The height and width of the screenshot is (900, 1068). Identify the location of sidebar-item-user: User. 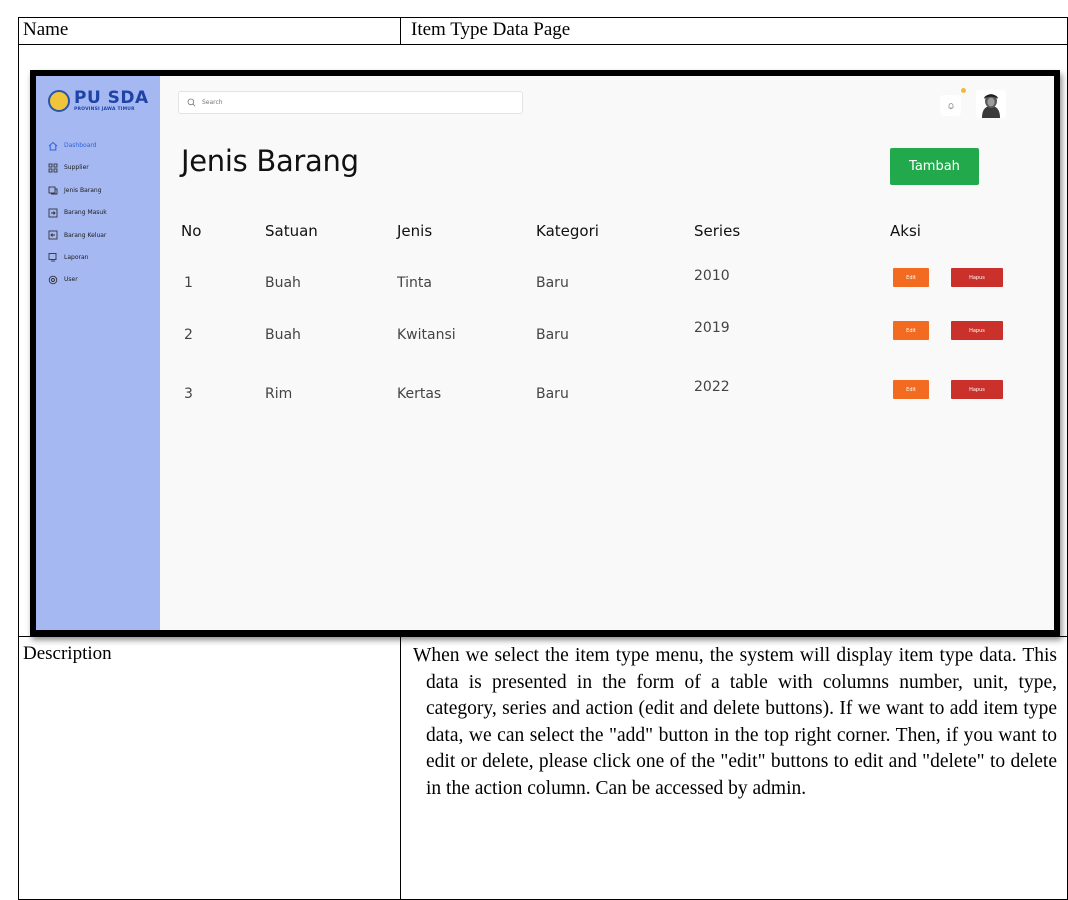
(77, 279).